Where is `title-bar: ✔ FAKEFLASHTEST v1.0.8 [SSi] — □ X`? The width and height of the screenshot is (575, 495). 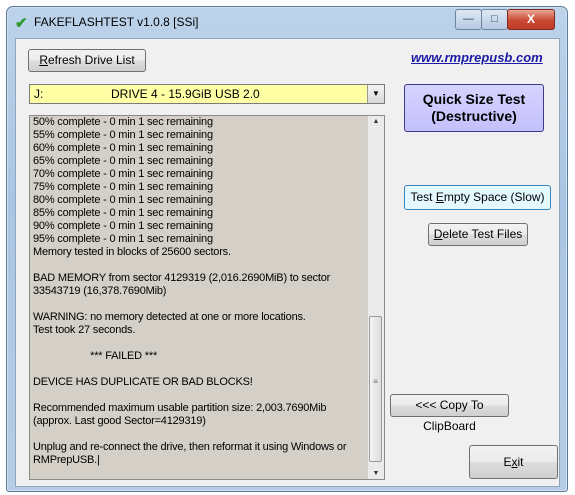
title-bar: ✔ FAKEFLASHTEST v1.0.8 [SSi] — □ X is located at coordinates (287, 22).